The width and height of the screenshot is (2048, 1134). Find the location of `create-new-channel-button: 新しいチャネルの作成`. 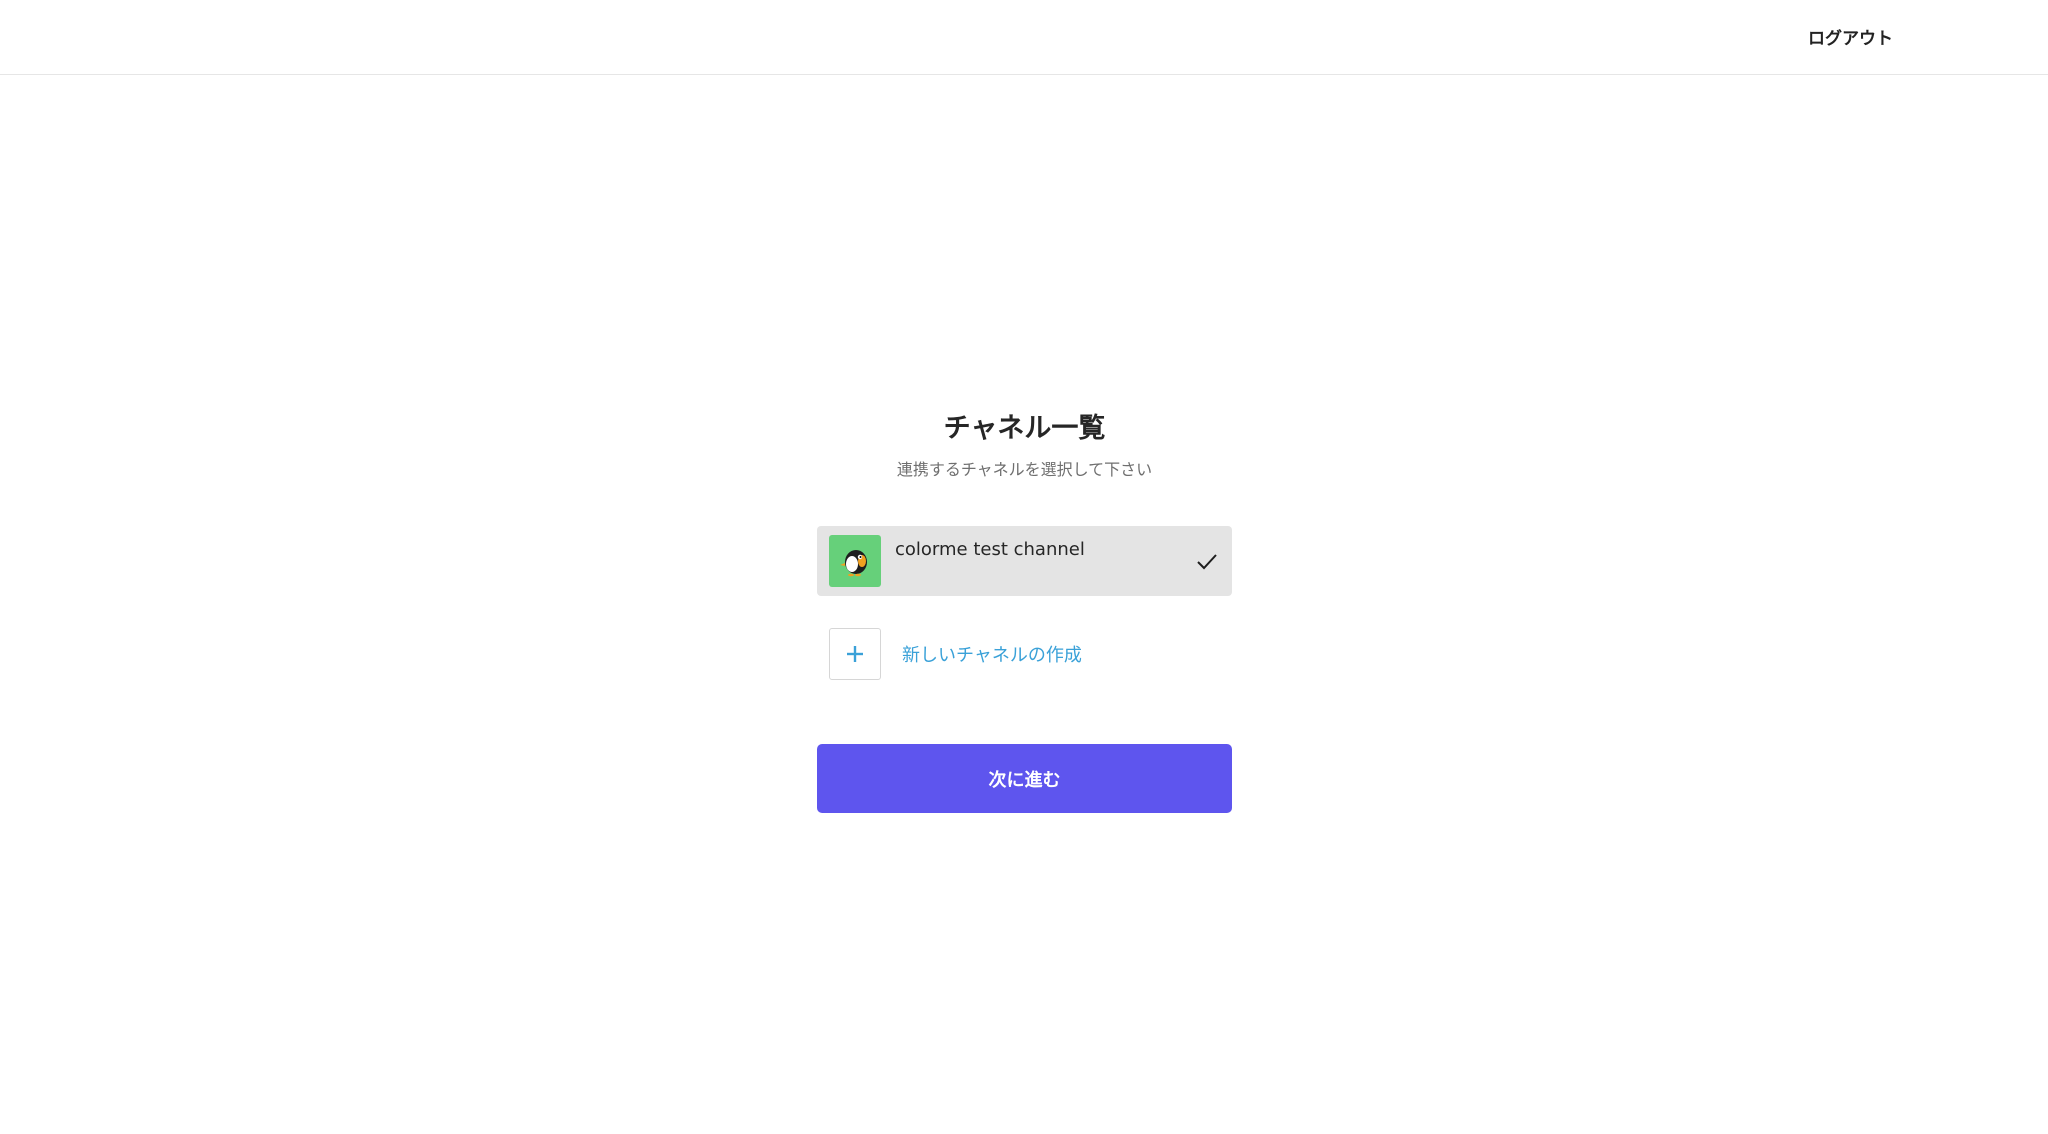

create-new-channel-button: 新しいチャネルの作成 is located at coordinates (1024, 654).